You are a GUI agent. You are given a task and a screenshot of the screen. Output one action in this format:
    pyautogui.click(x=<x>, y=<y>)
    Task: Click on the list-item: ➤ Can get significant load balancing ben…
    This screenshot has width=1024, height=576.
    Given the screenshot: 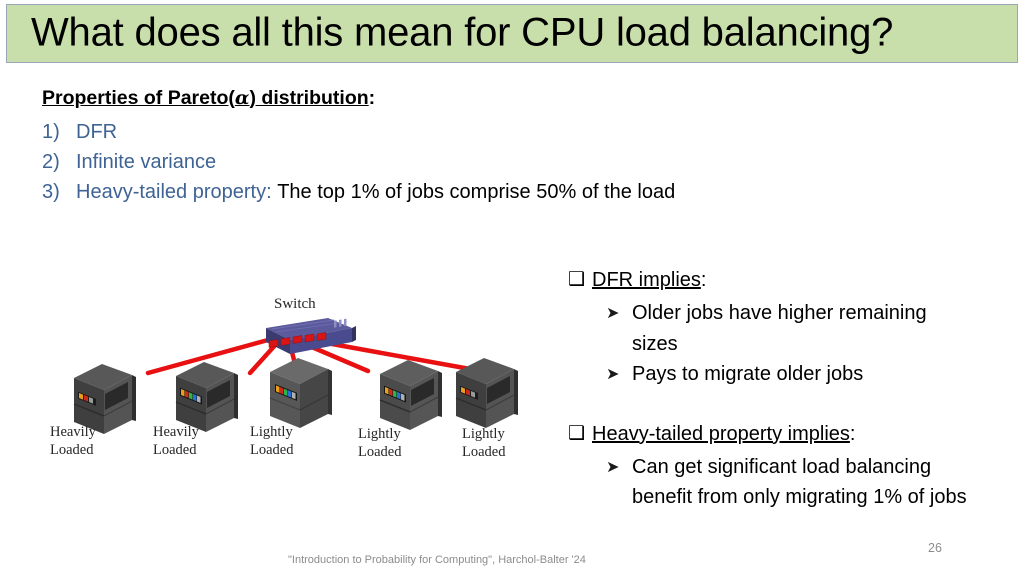 What is the action you would take?
    pyautogui.click(x=787, y=482)
    